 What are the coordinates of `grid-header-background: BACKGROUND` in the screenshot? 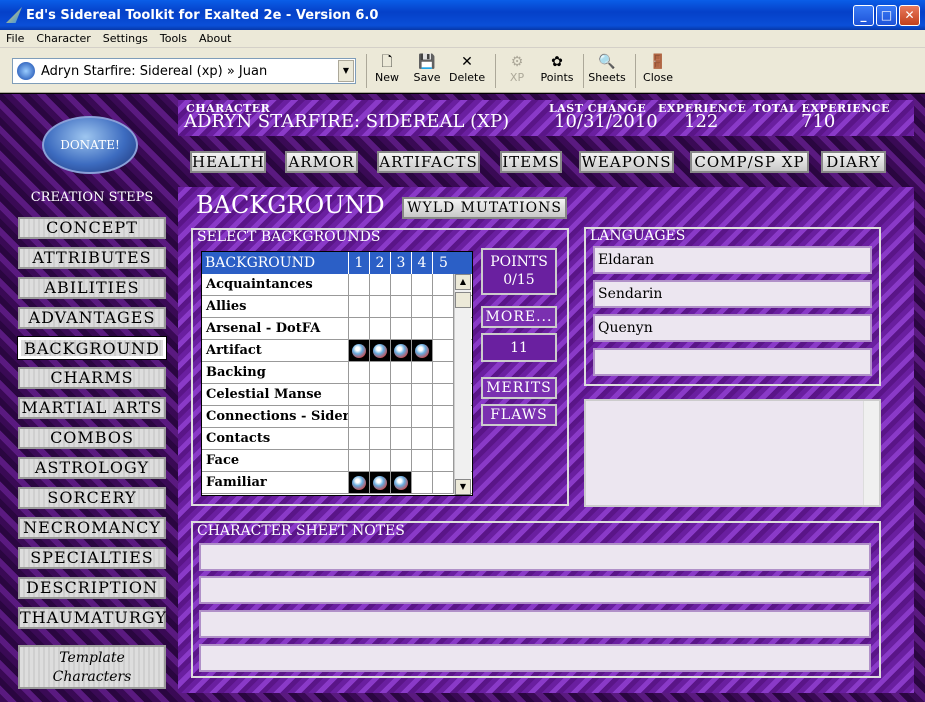 It's located at (275, 263).